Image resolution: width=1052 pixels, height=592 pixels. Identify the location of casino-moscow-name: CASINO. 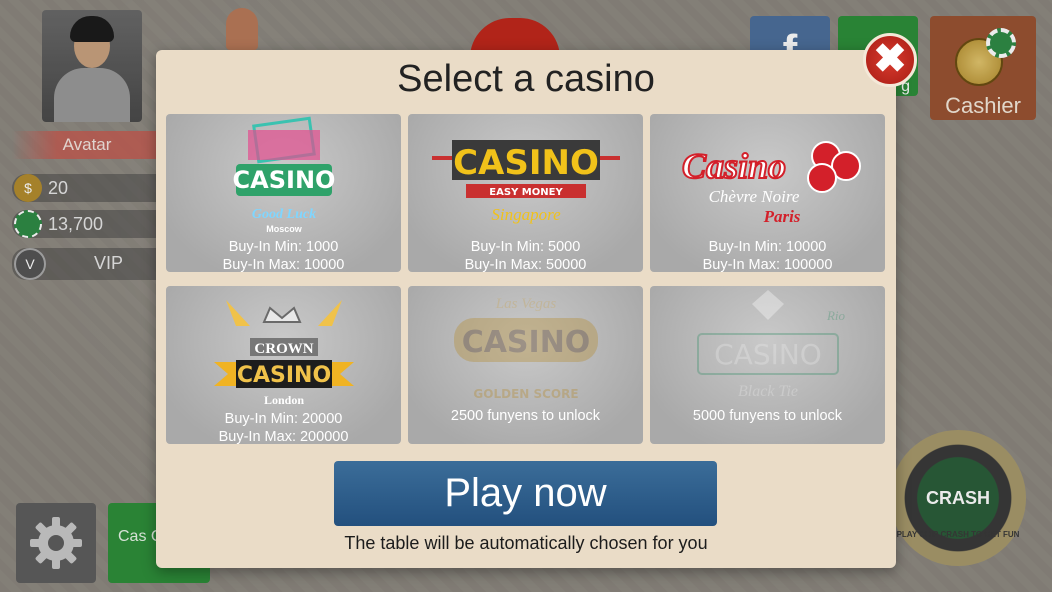
(284, 180).